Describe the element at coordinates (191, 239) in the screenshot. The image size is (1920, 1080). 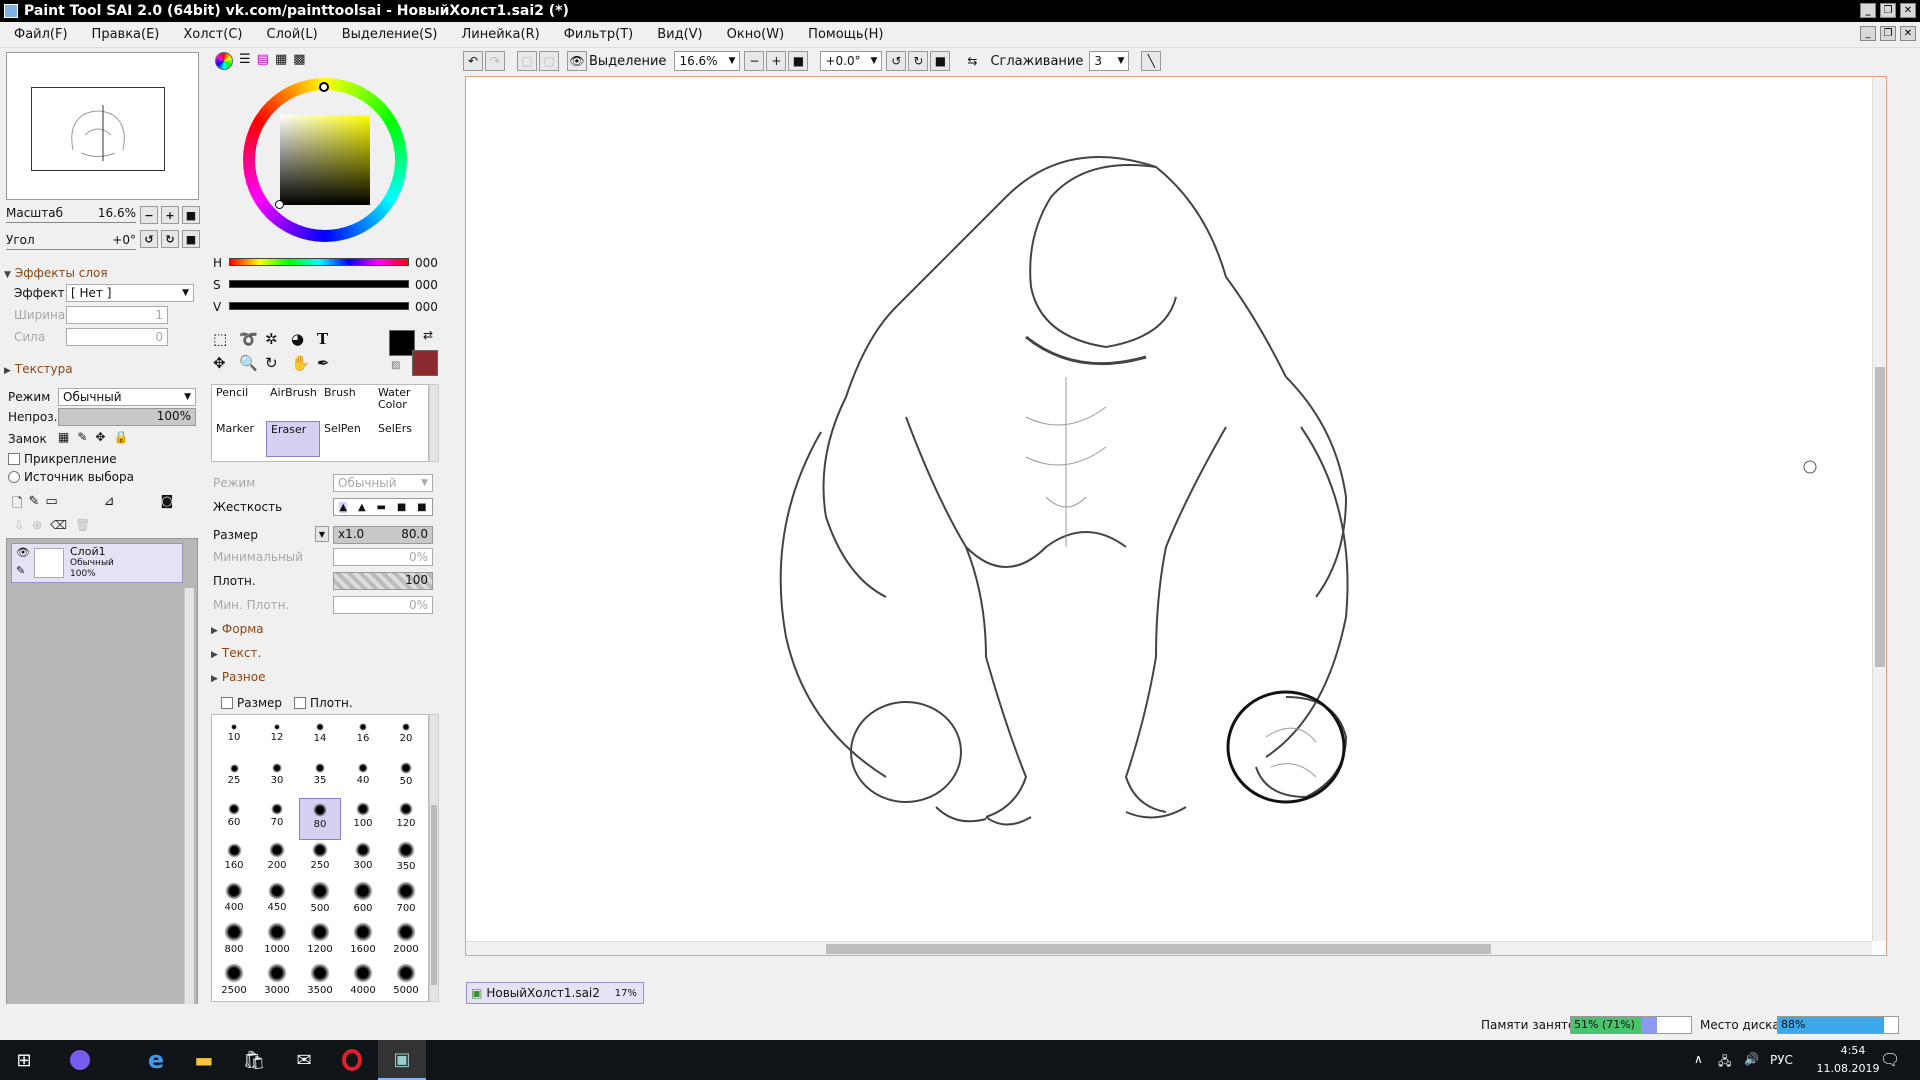
I see `rotate-reset-button: ■` at that location.